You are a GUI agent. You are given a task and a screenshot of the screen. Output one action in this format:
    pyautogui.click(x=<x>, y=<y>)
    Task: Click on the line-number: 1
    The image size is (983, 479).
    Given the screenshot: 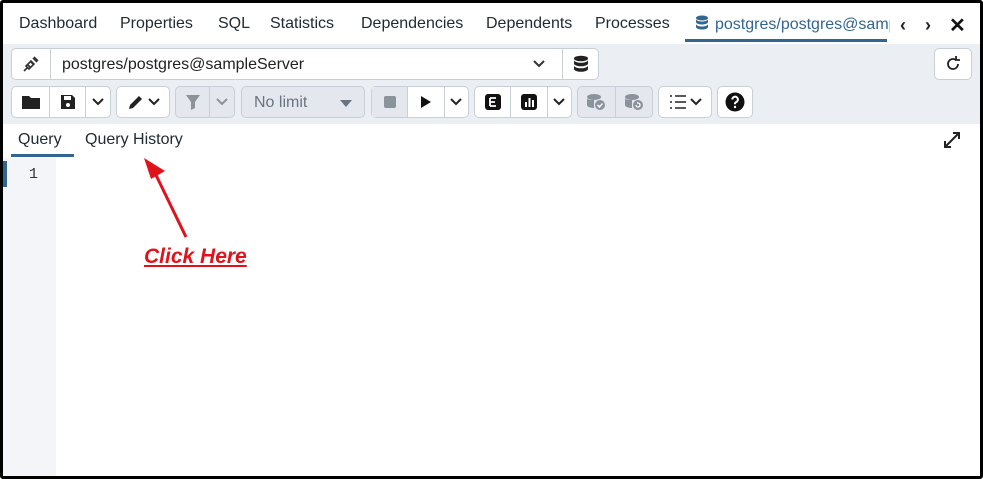 What is the action you would take?
    pyautogui.click(x=34, y=174)
    